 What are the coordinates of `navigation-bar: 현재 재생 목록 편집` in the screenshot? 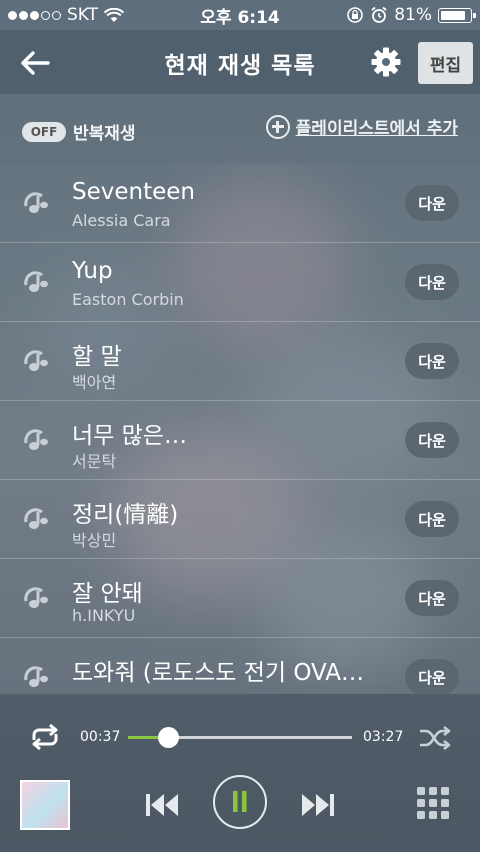 It's located at (240, 62).